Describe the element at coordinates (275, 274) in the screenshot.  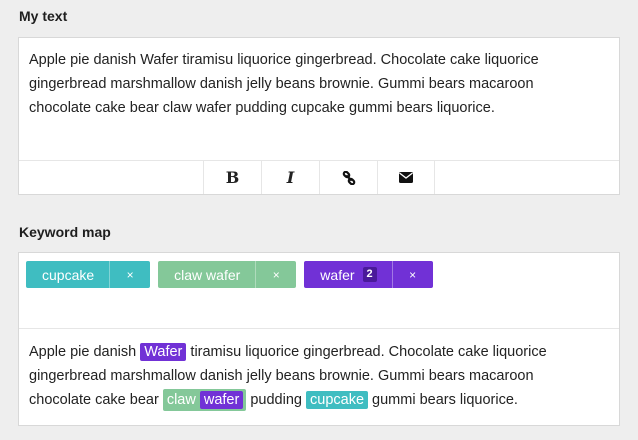
I see `remove-claw-wafer-button: ×` at that location.